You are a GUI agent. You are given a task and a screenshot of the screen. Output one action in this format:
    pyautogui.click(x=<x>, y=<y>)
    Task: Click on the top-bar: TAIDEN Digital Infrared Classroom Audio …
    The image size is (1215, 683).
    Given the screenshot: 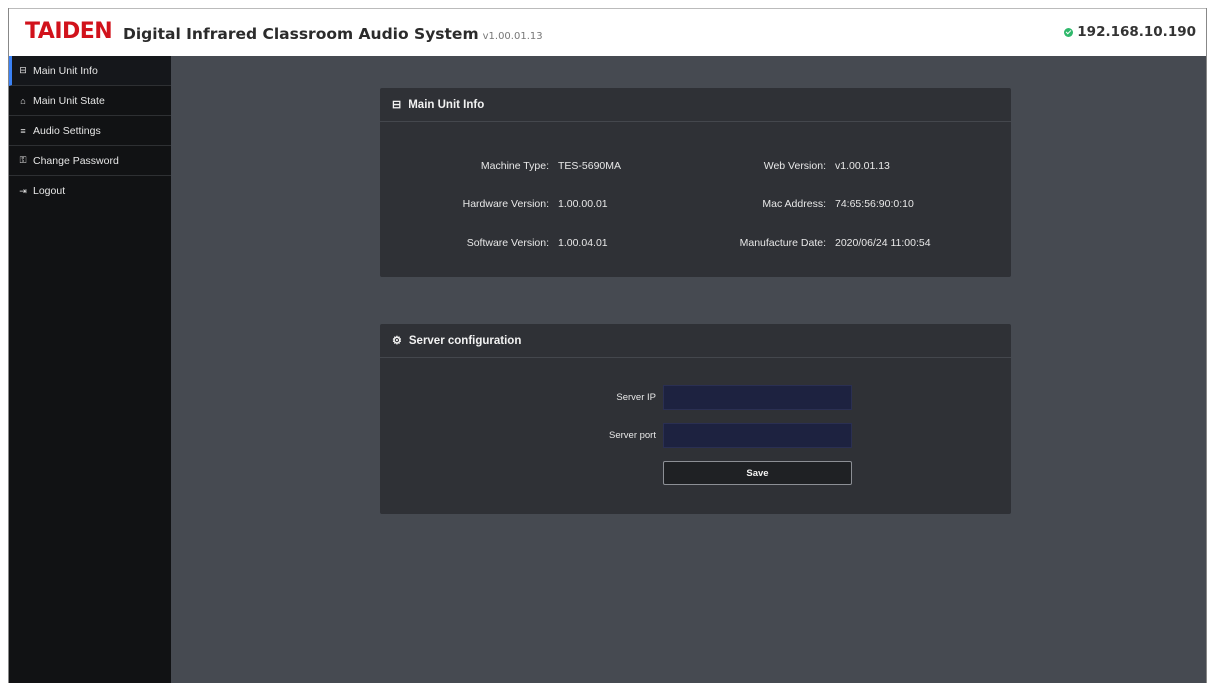 What is the action you would take?
    pyautogui.click(x=607, y=32)
    